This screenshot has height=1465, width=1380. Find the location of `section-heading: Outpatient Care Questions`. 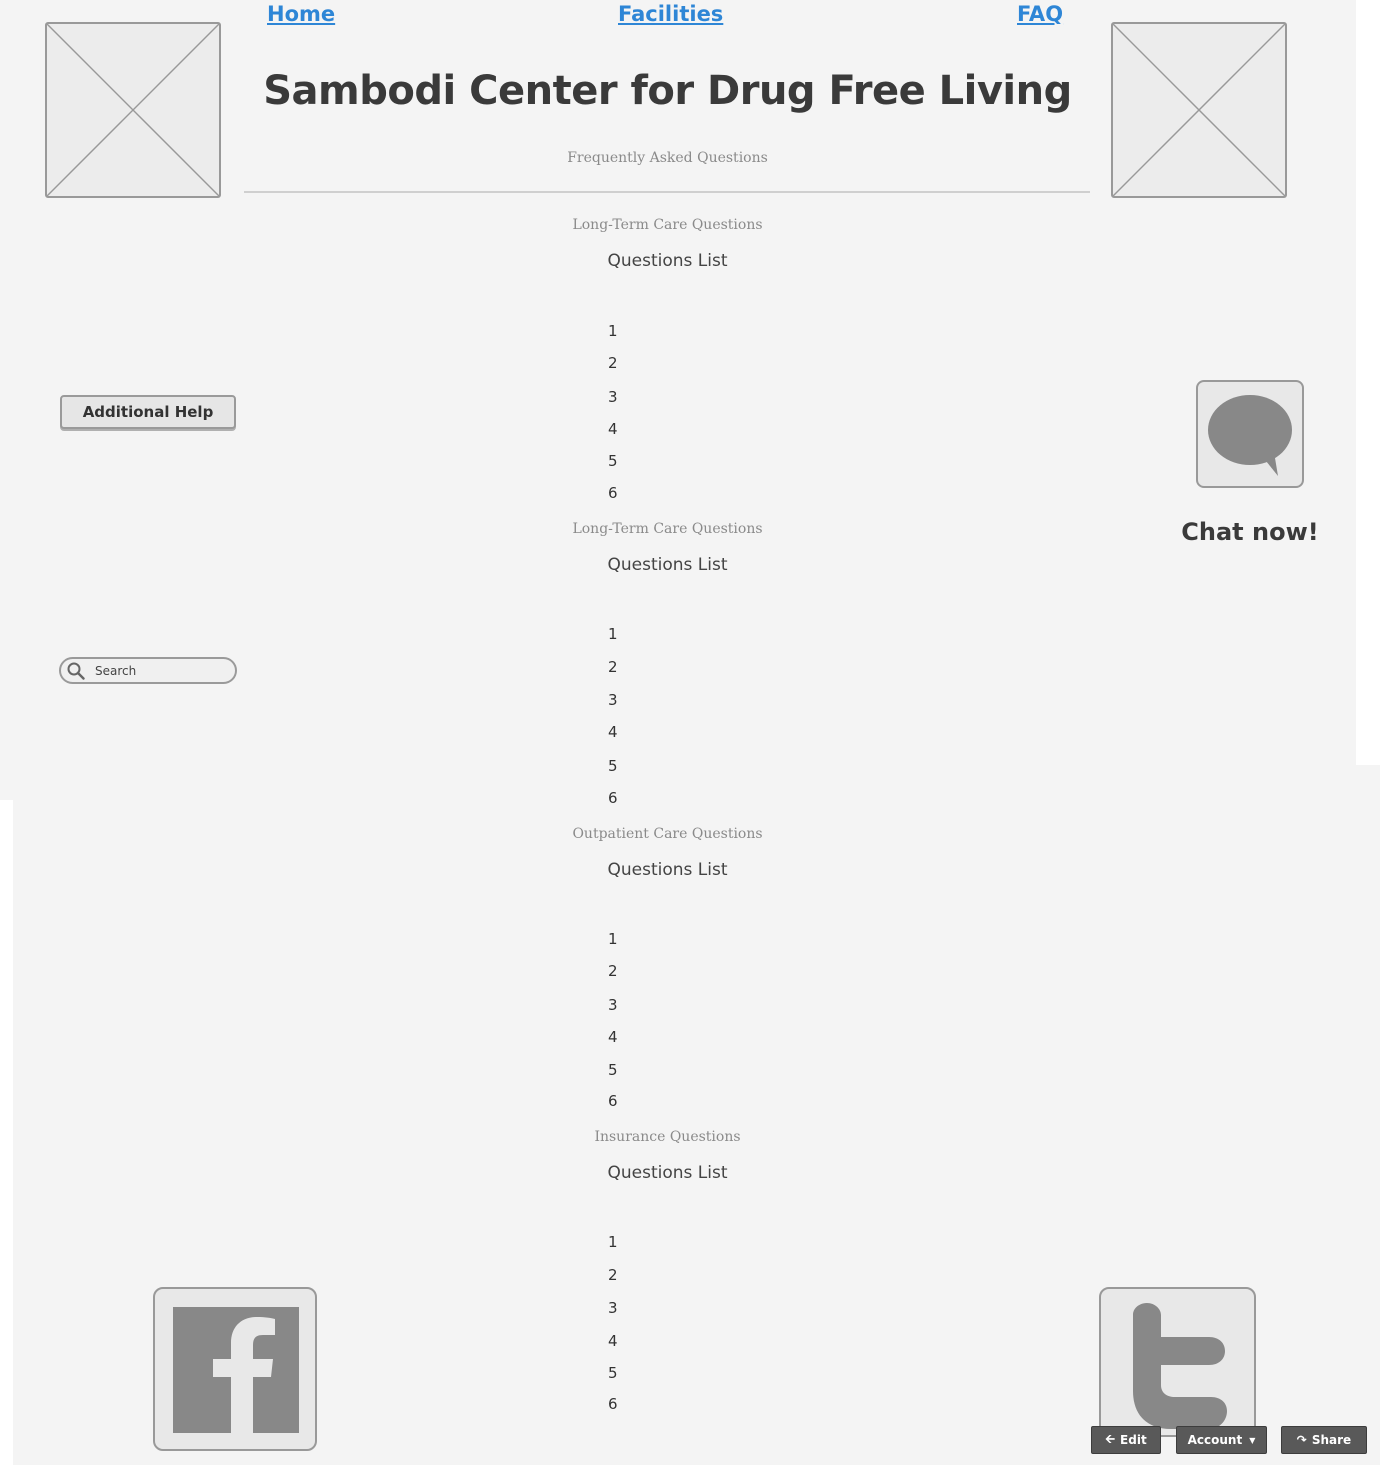

section-heading: Outpatient Care Questions is located at coordinates (667, 834).